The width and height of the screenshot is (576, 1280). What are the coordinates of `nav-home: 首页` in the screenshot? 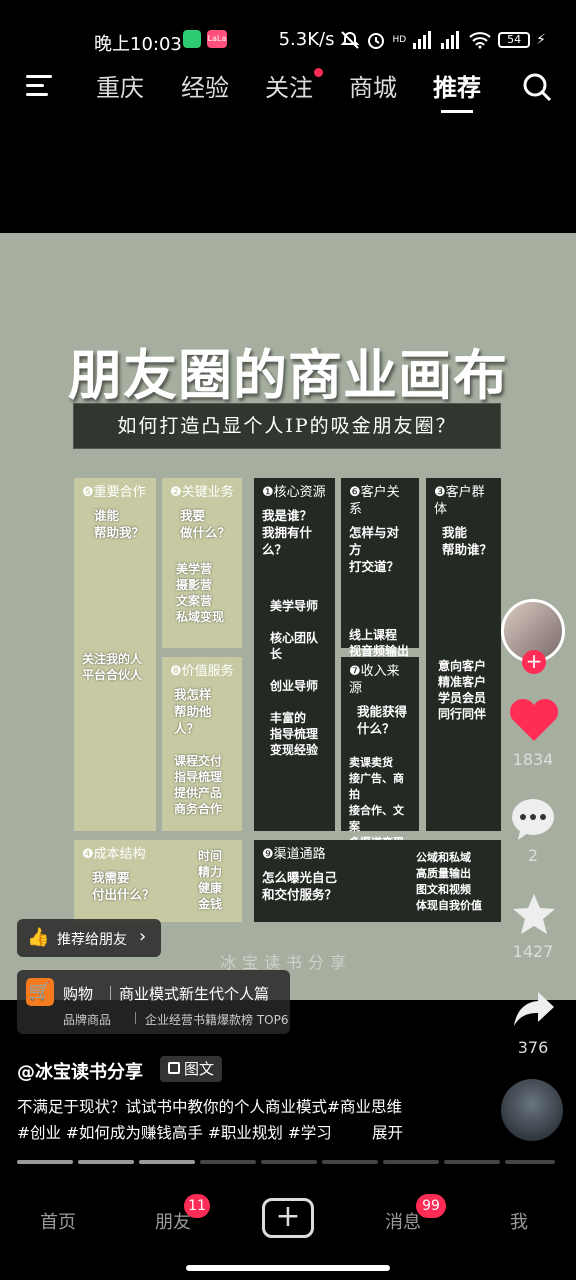 It's located at (58, 1221).